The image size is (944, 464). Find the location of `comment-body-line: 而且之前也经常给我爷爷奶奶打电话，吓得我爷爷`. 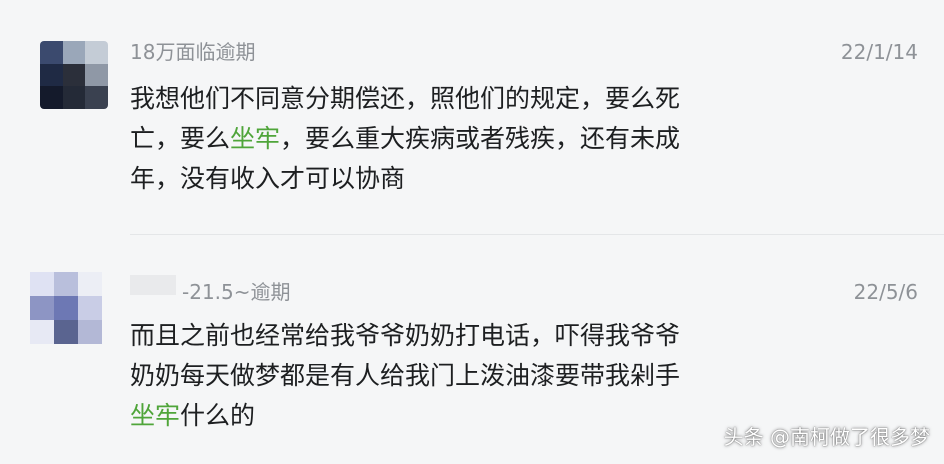

comment-body-line: 而且之前也经常给我爷爷奶奶打电话，吓得我爷爷 is located at coordinates (450, 336).